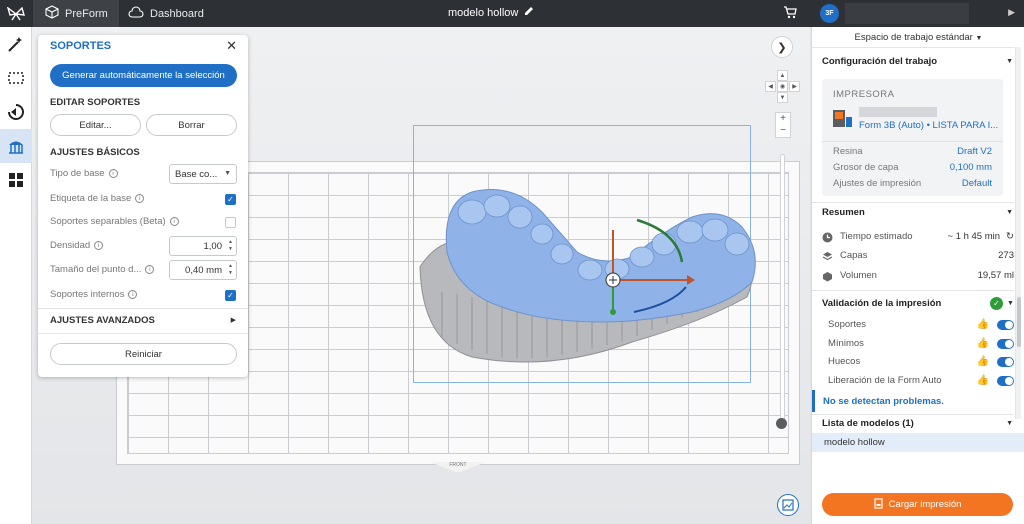  What do you see at coordinates (982, 343) in the screenshot?
I see `thumbs-up-icon: 👍` at bounding box center [982, 343].